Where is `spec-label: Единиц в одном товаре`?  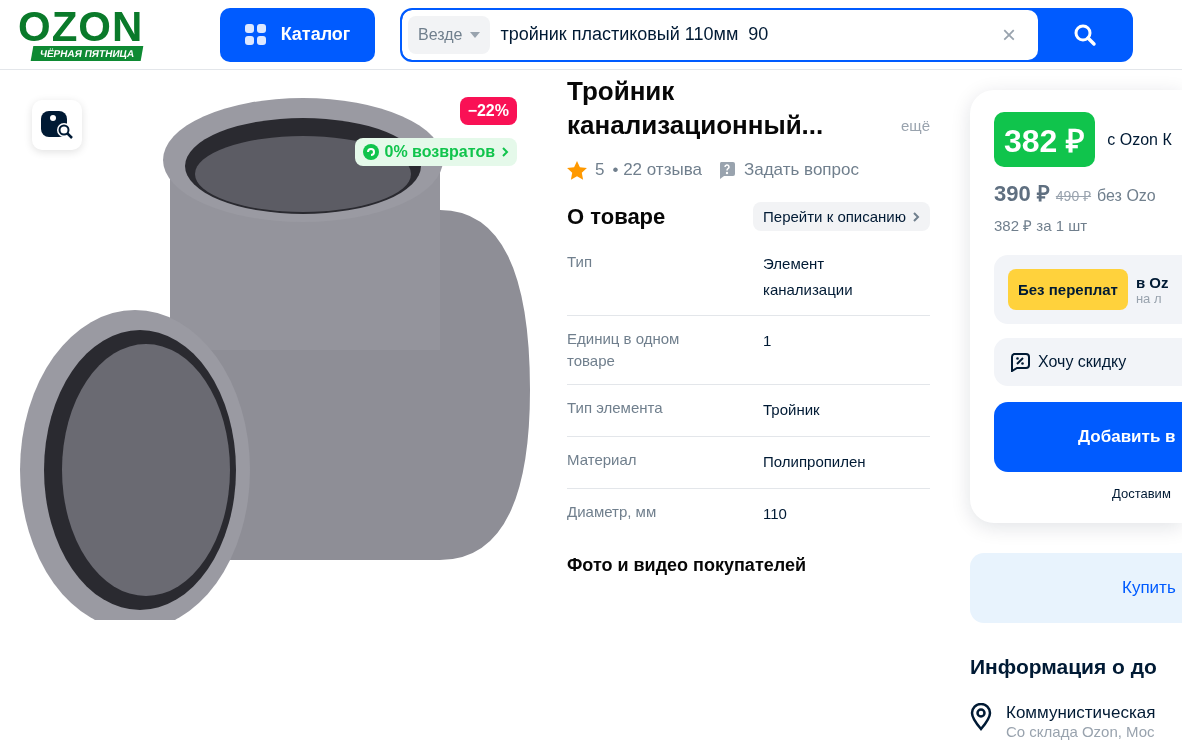 spec-label: Единиц в одном товаре is located at coordinates (624, 350).